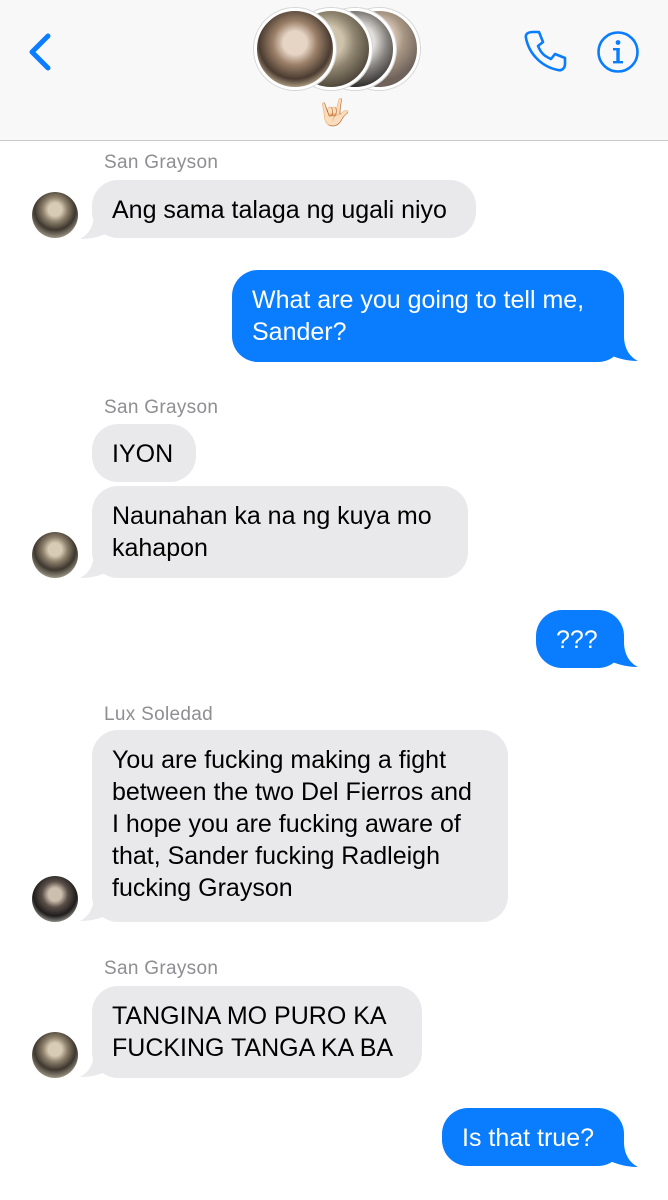 The height and width of the screenshot is (1200, 668). Describe the element at coordinates (295, 49) in the screenshot. I see `group-avatar` at that location.